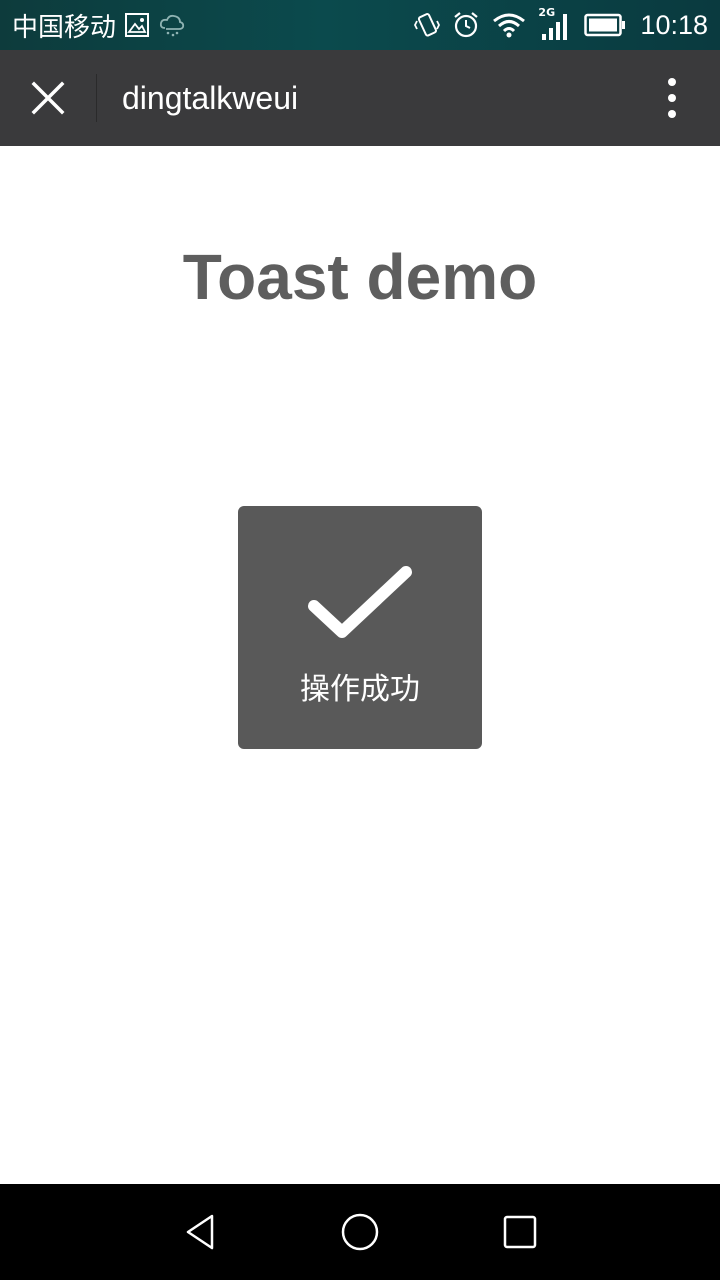  Describe the element at coordinates (605, 25) in the screenshot. I see `battery-icon` at that location.